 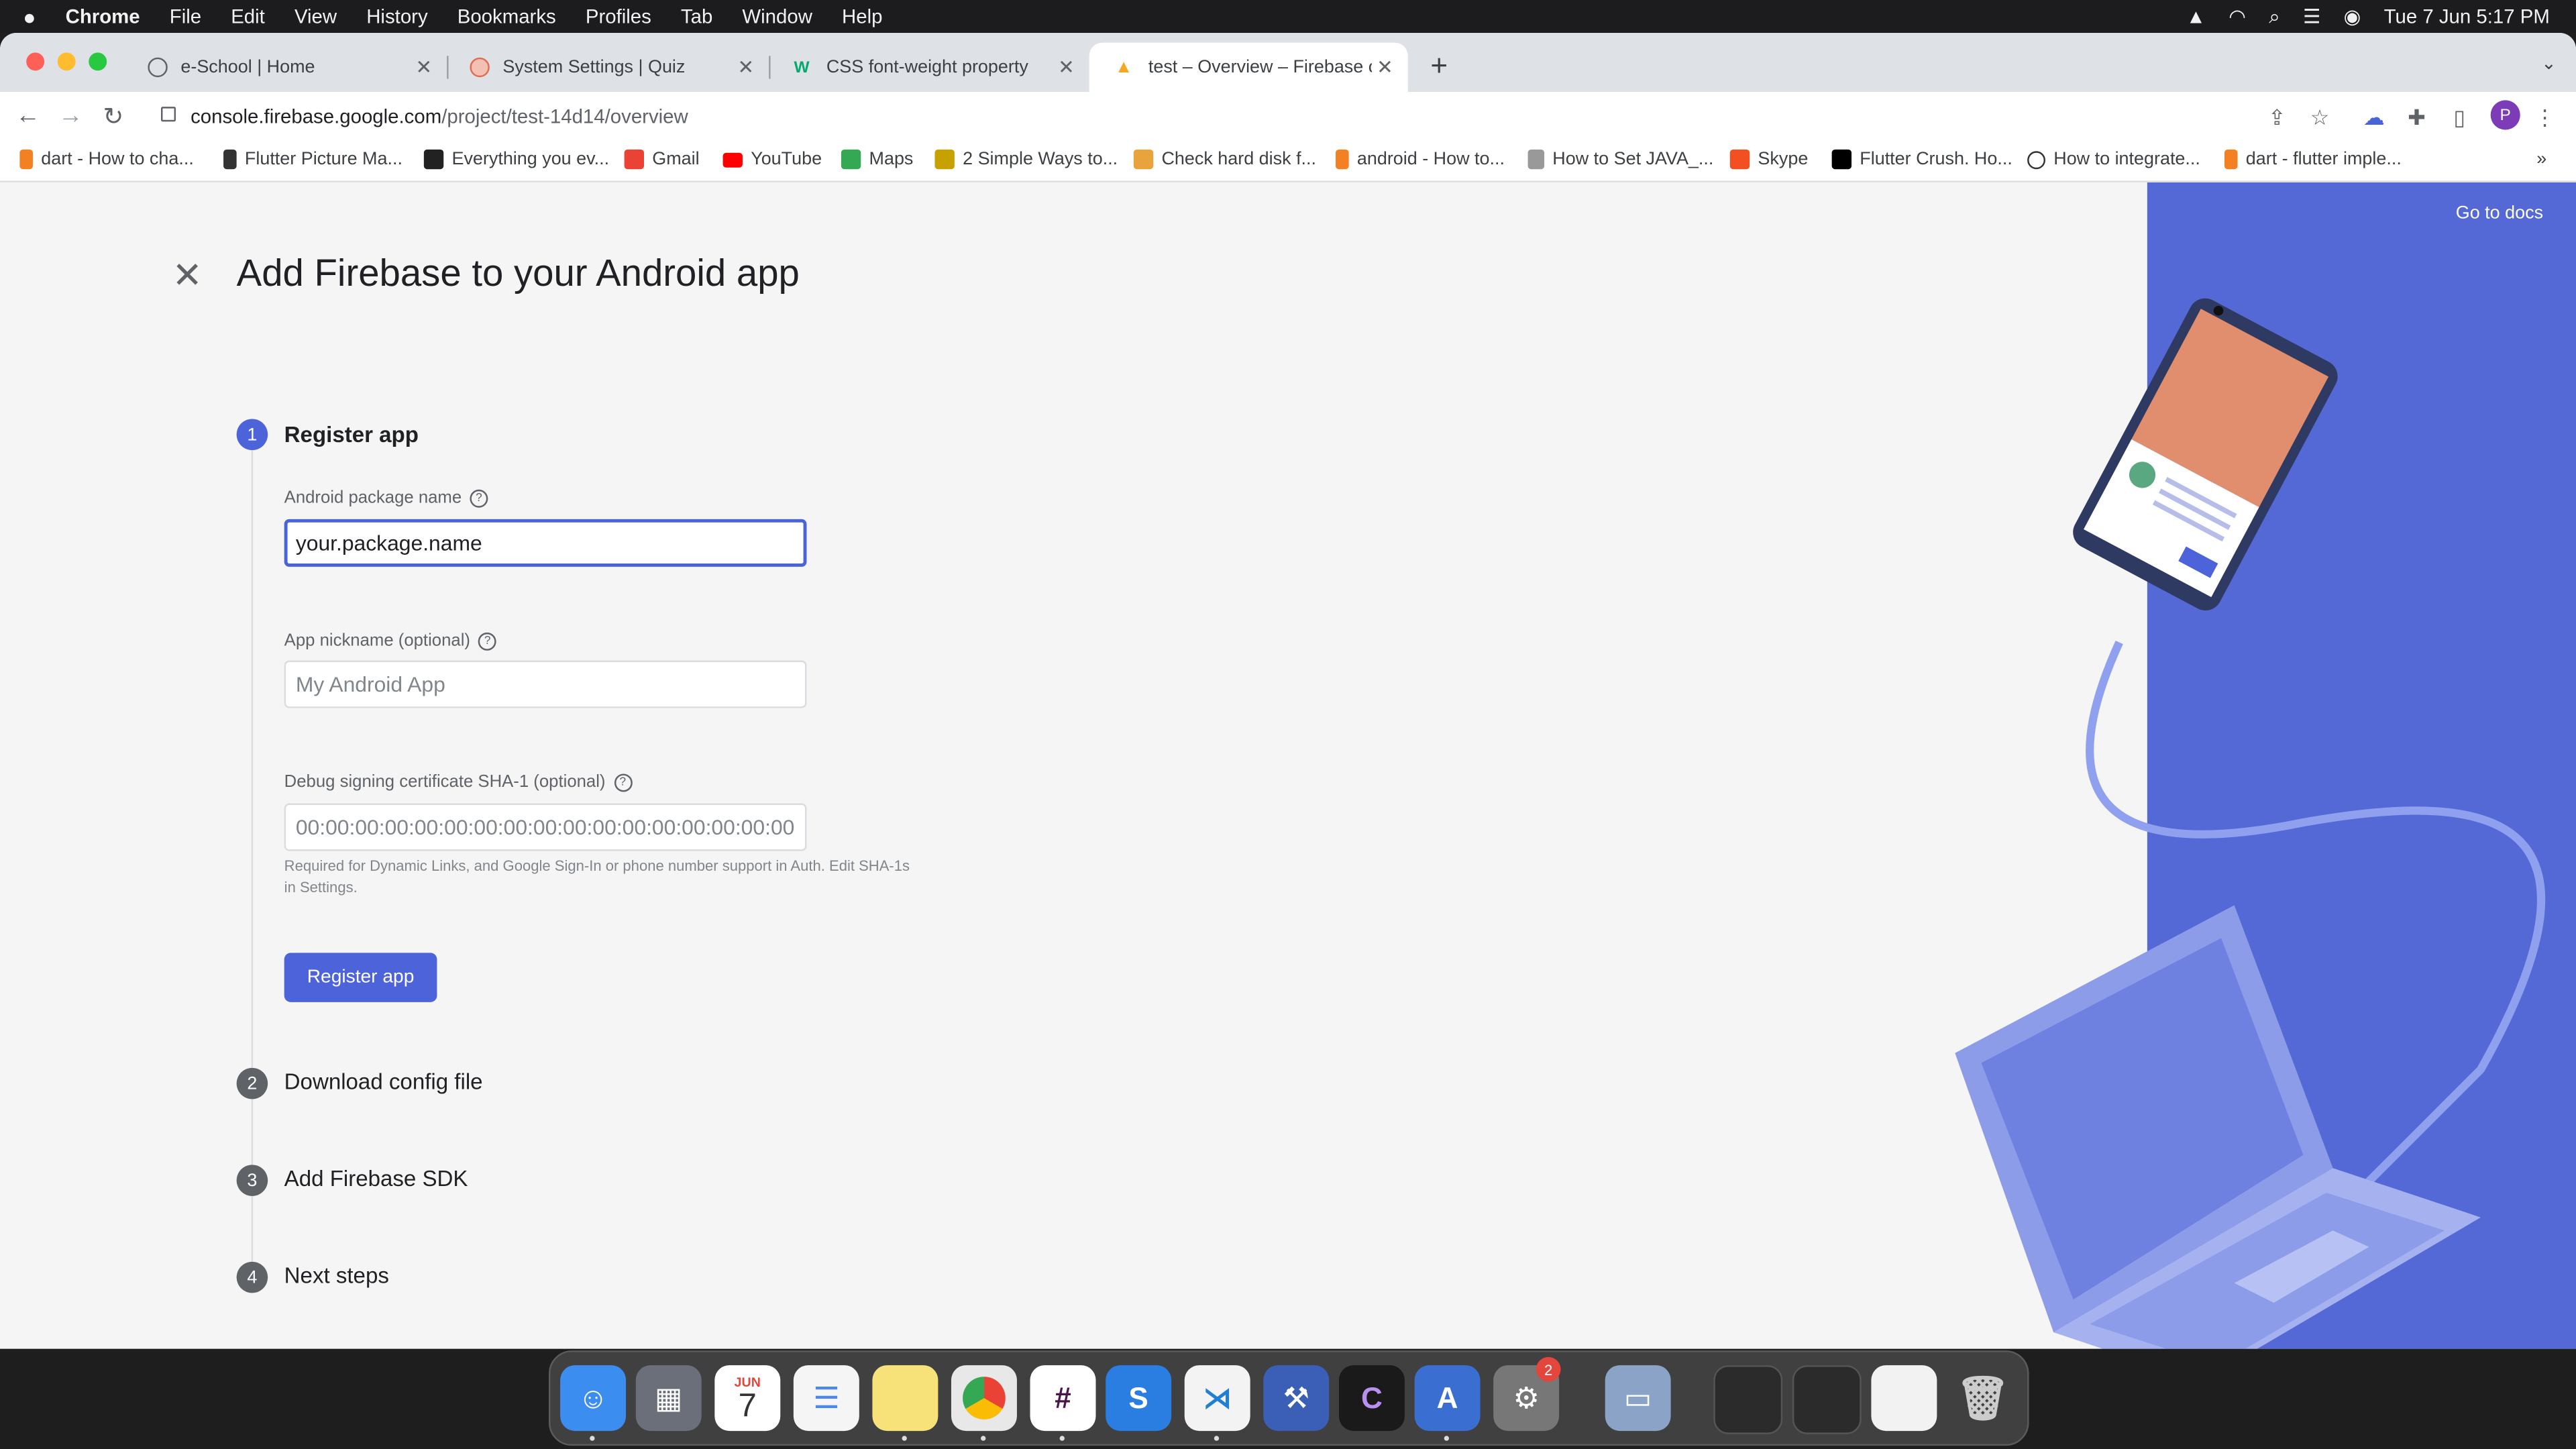 I want to click on bookmark-item: YouTube, so click(x=772, y=159).